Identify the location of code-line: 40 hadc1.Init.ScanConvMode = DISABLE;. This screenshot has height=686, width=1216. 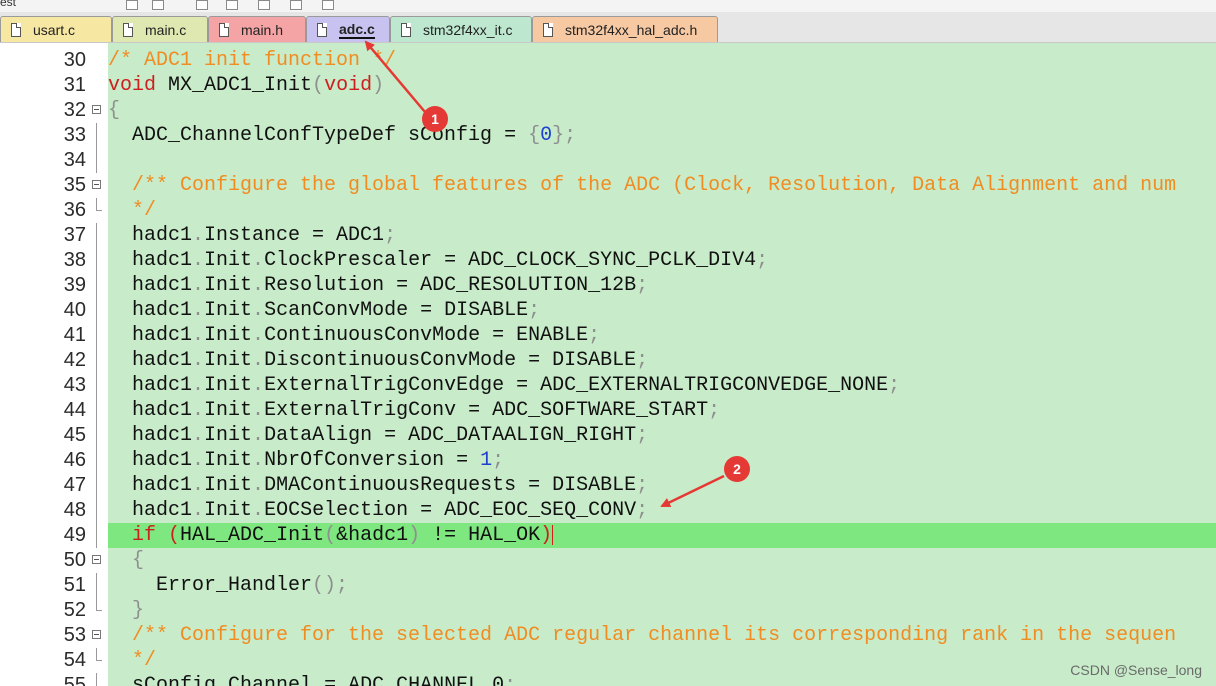
(608, 310).